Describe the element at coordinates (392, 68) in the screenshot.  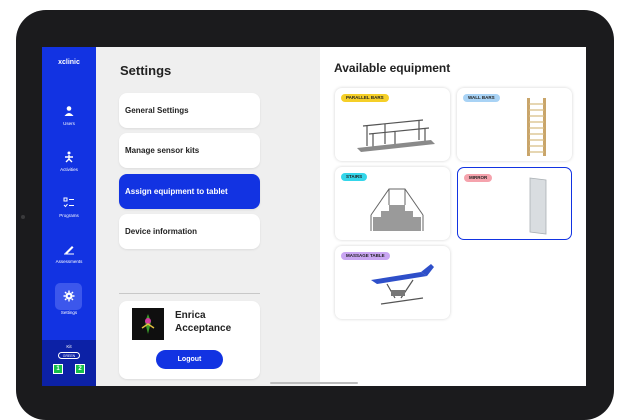
I see `section-title: Available equipment` at that location.